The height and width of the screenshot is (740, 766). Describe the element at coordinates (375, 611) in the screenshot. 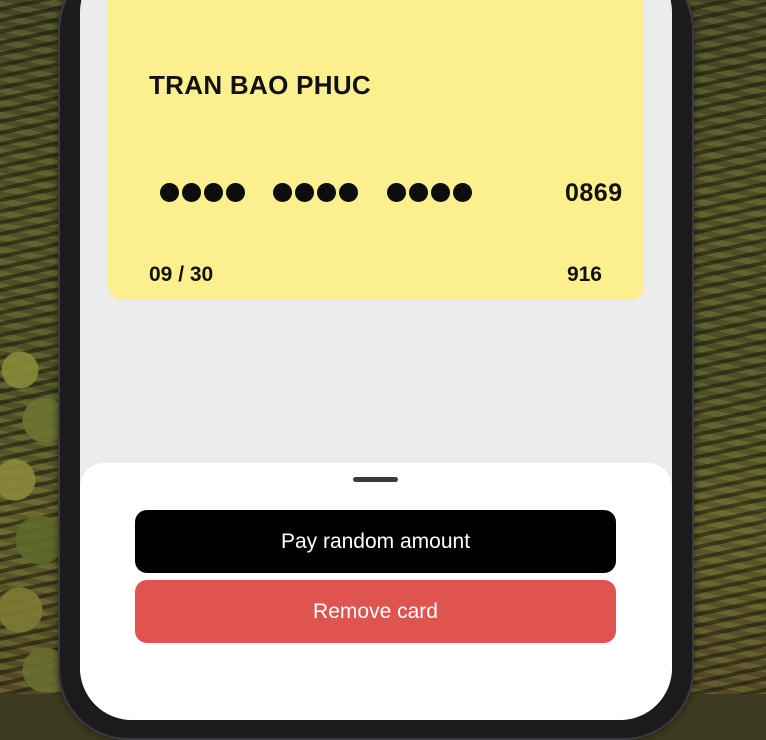

I see `remove-card-button: Remove card` at that location.